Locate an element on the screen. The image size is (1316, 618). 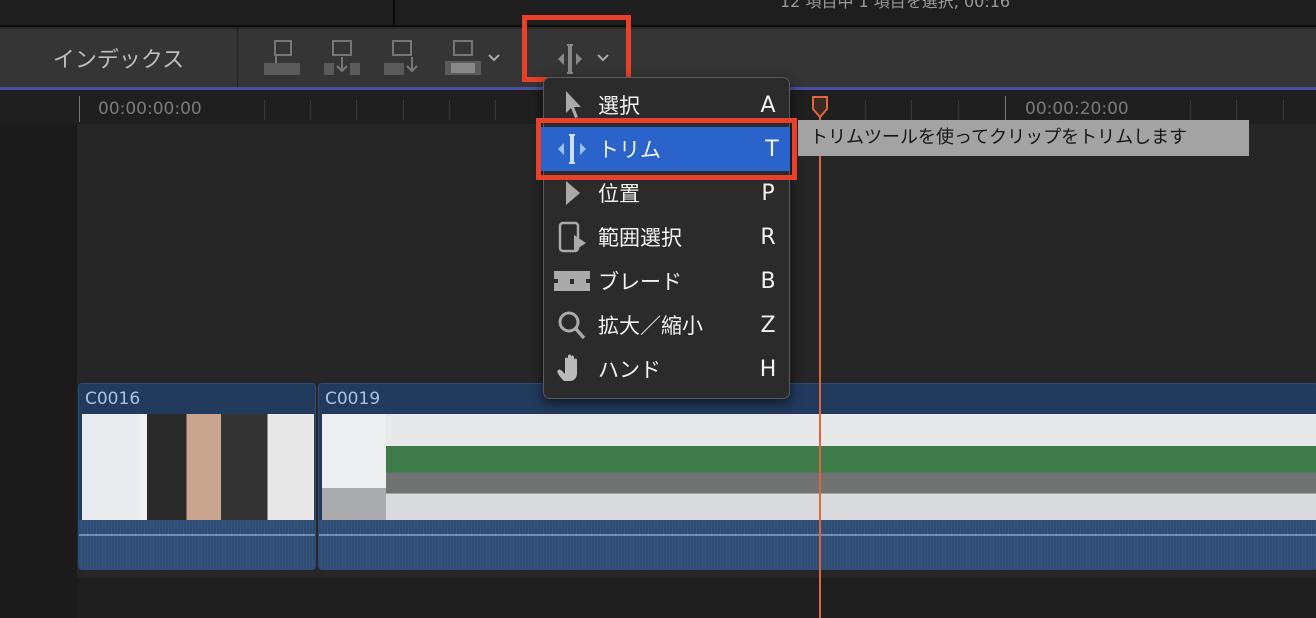
menu-item-label: 拡大／縮小 is located at coordinates (650, 326).